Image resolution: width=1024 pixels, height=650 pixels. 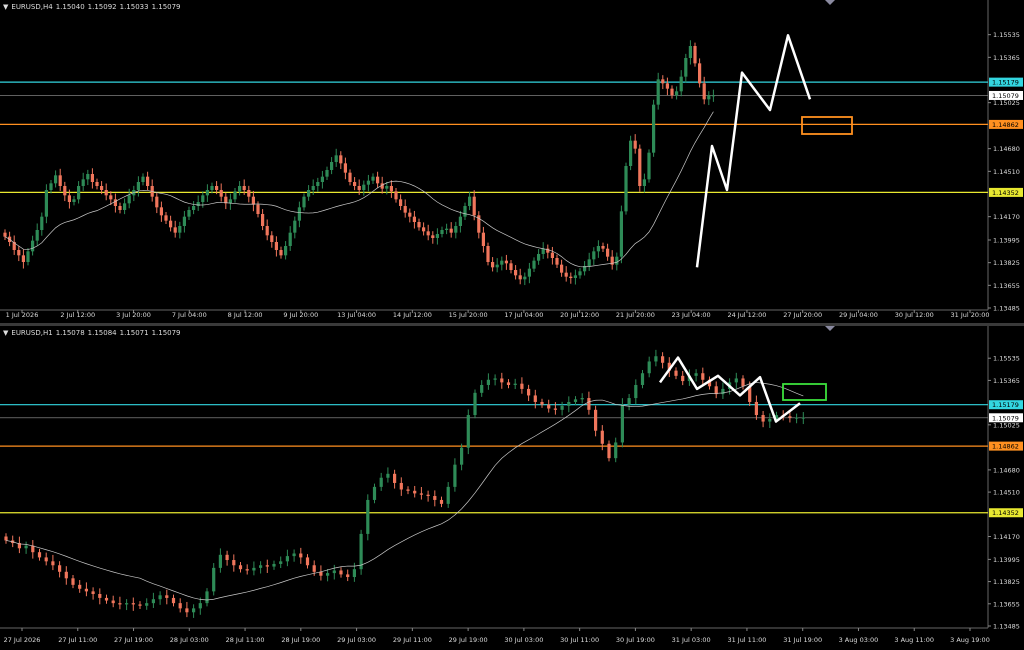 What do you see at coordinates (189, 315) in the screenshot?
I see `h4-time-label: 7 Jul 04:00` at bounding box center [189, 315].